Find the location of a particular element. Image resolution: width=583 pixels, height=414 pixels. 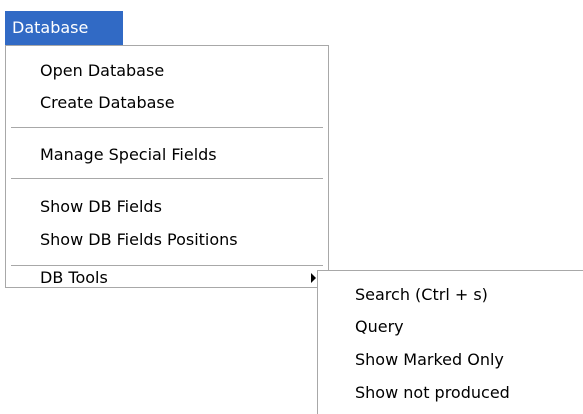

menu-item-show-db-fields-positions: Show DB Fields Positions is located at coordinates (167, 240).